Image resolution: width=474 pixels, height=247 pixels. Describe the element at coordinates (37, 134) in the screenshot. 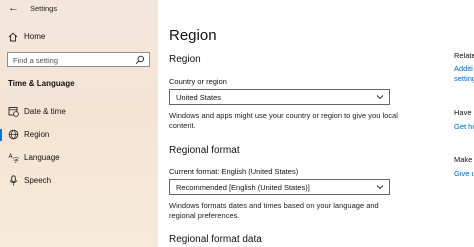

I see `sidebar-item-label: Region` at that location.